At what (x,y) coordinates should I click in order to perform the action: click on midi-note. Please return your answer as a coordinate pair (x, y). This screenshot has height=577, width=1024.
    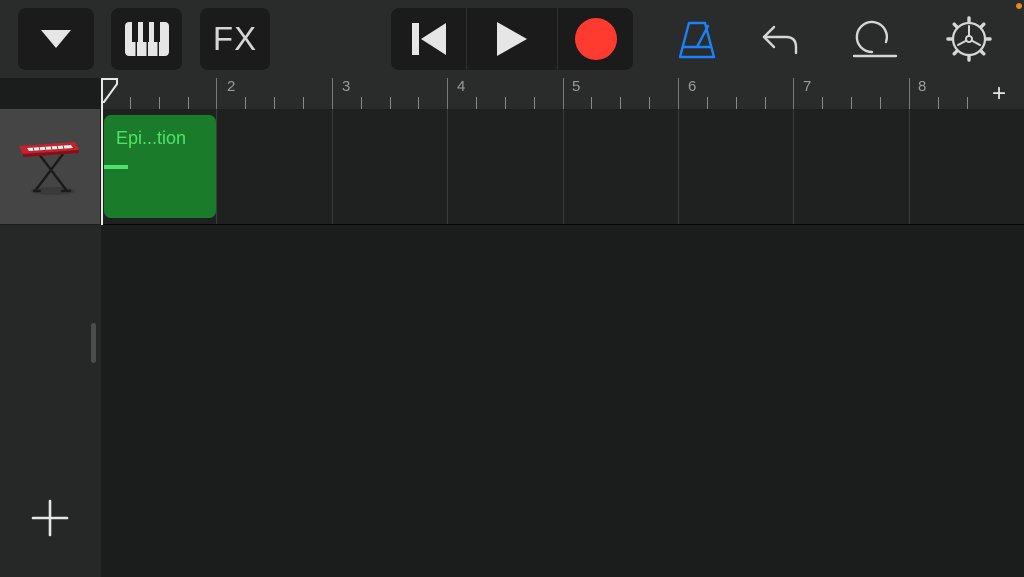
    Looking at the image, I should click on (116, 167).